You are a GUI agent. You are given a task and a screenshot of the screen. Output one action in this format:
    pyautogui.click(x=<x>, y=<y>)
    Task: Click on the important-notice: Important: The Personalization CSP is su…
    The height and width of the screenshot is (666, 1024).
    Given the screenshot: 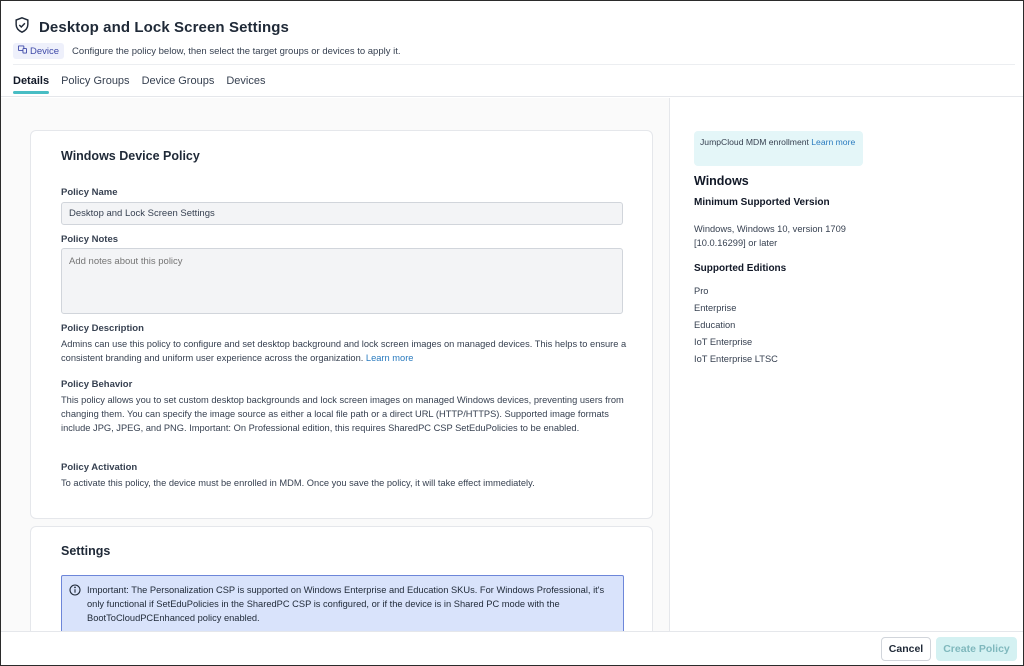 What is the action you would take?
    pyautogui.click(x=342, y=603)
    